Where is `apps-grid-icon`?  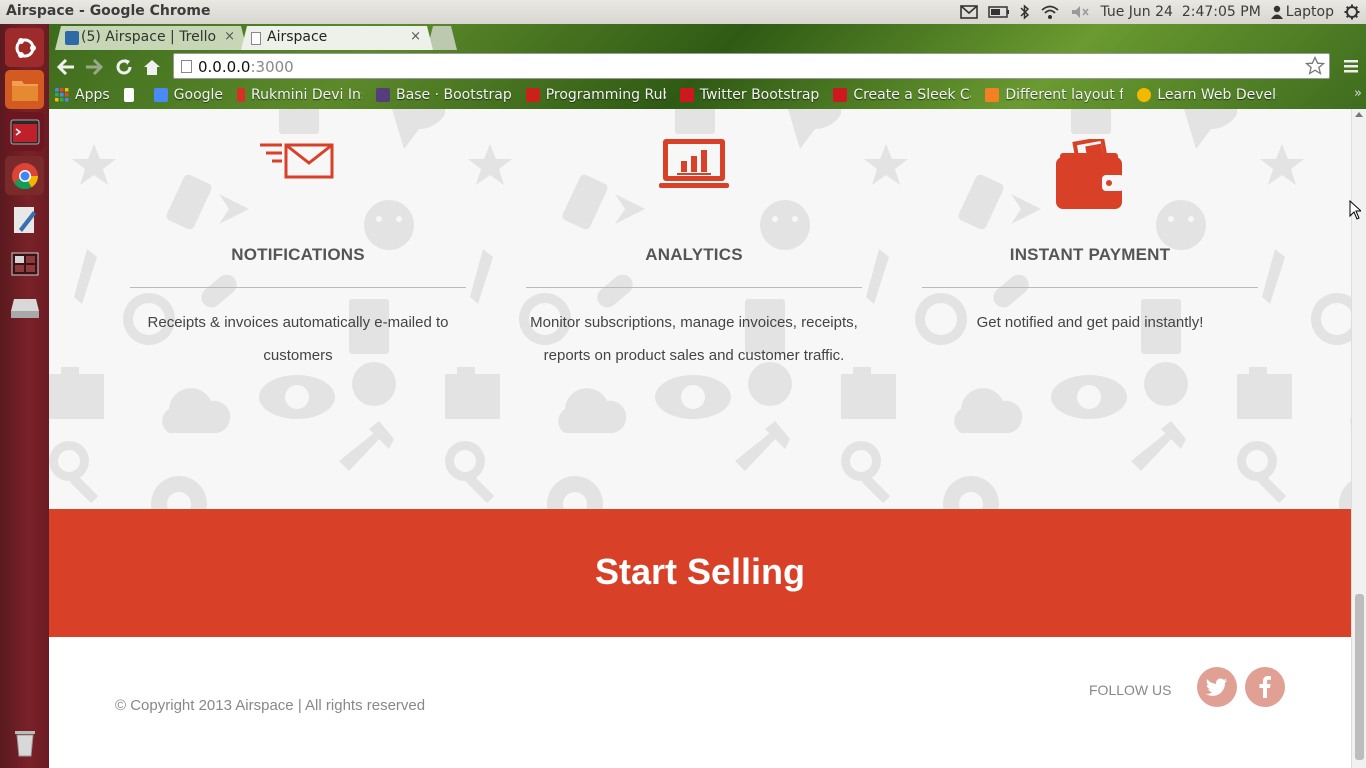
apps-grid-icon is located at coordinates (62, 95).